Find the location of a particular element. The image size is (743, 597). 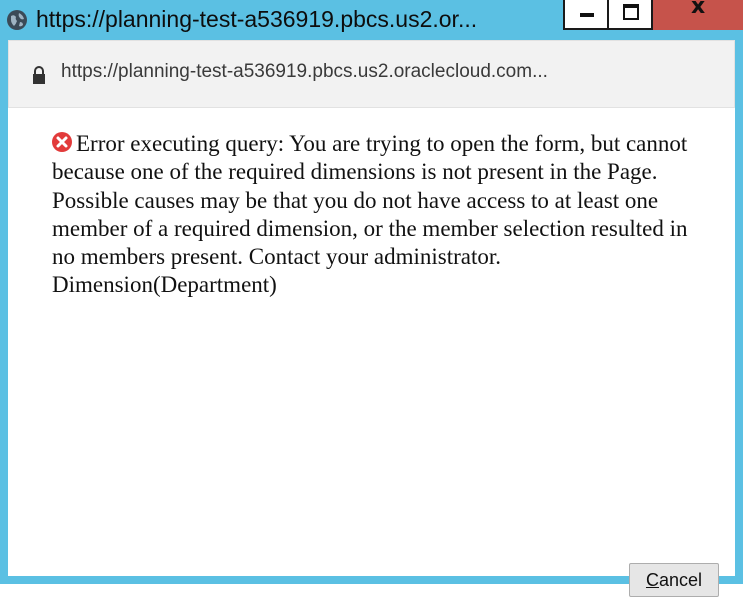

minimize-button is located at coordinates (586, 15).